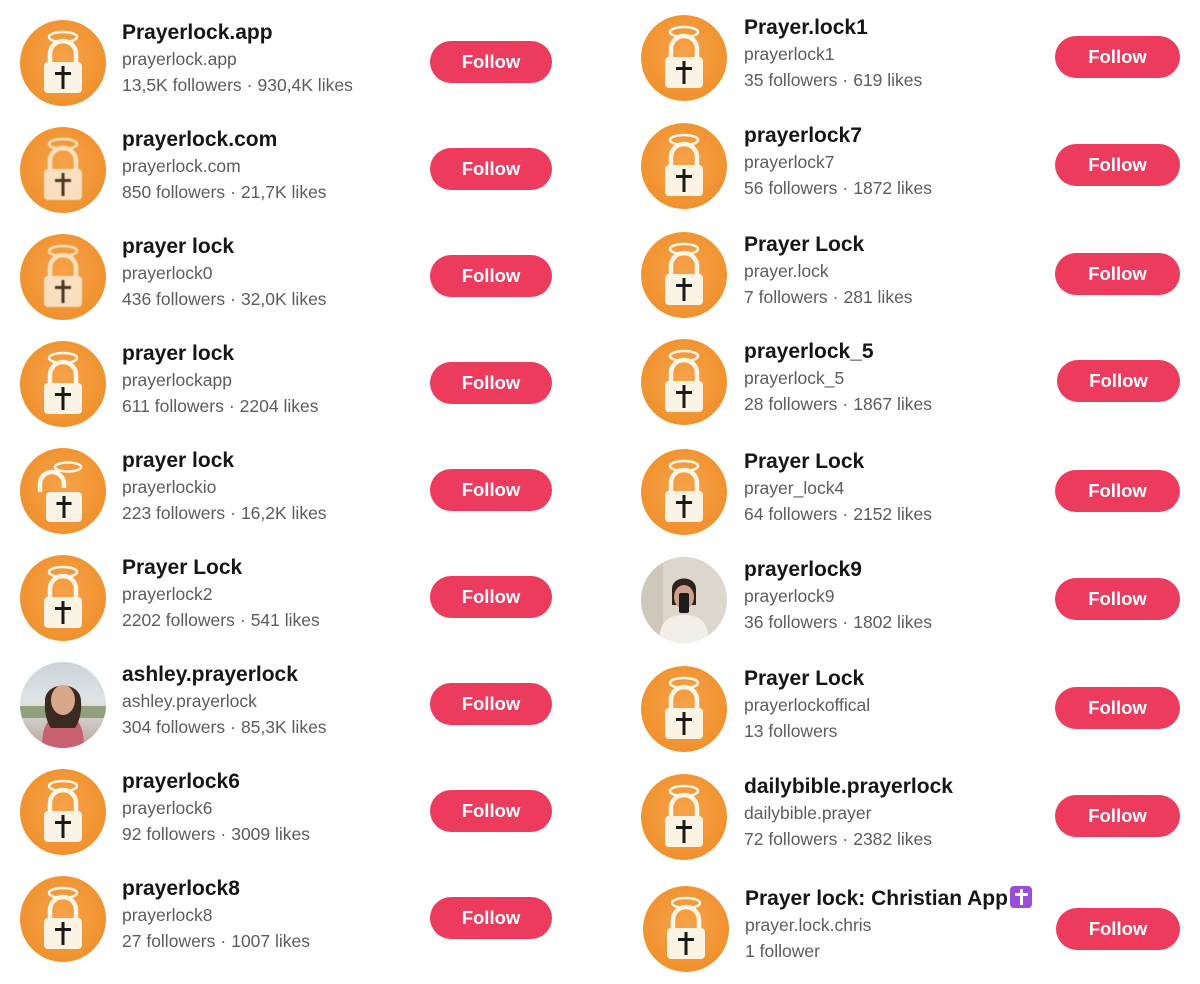 The image size is (1200, 984). I want to click on display-name: prayerlock.com, so click(224, 140).